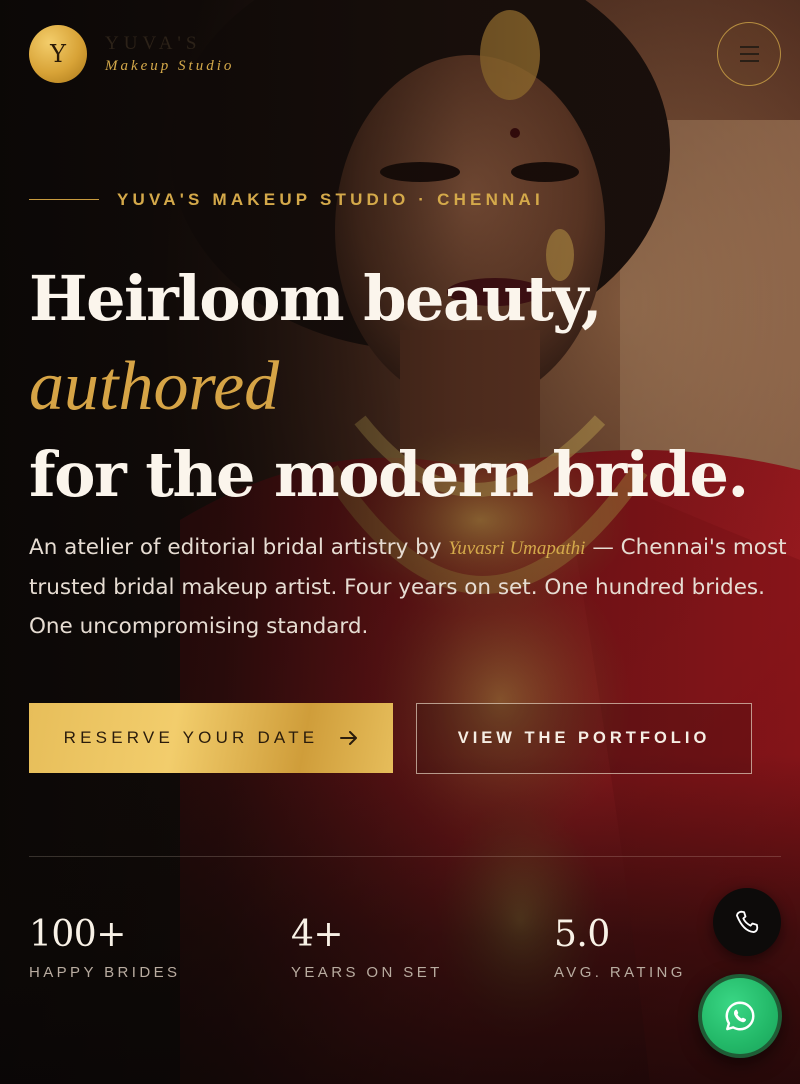 The width and height of the screenshot is (800, 1084). I want to click on view-portfolio-label: VIEW THE PORTFOLIO, so click(584, 738).